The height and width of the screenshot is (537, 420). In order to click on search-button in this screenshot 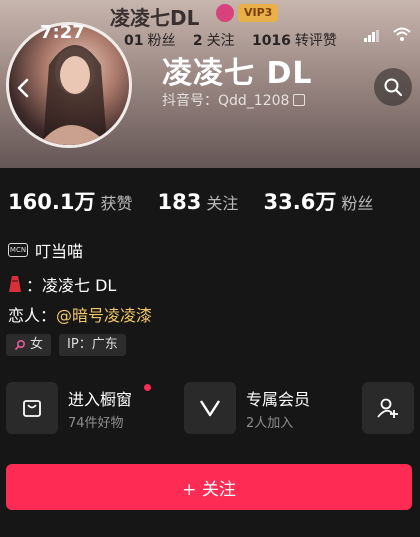, I will do `click(393, 87)`.